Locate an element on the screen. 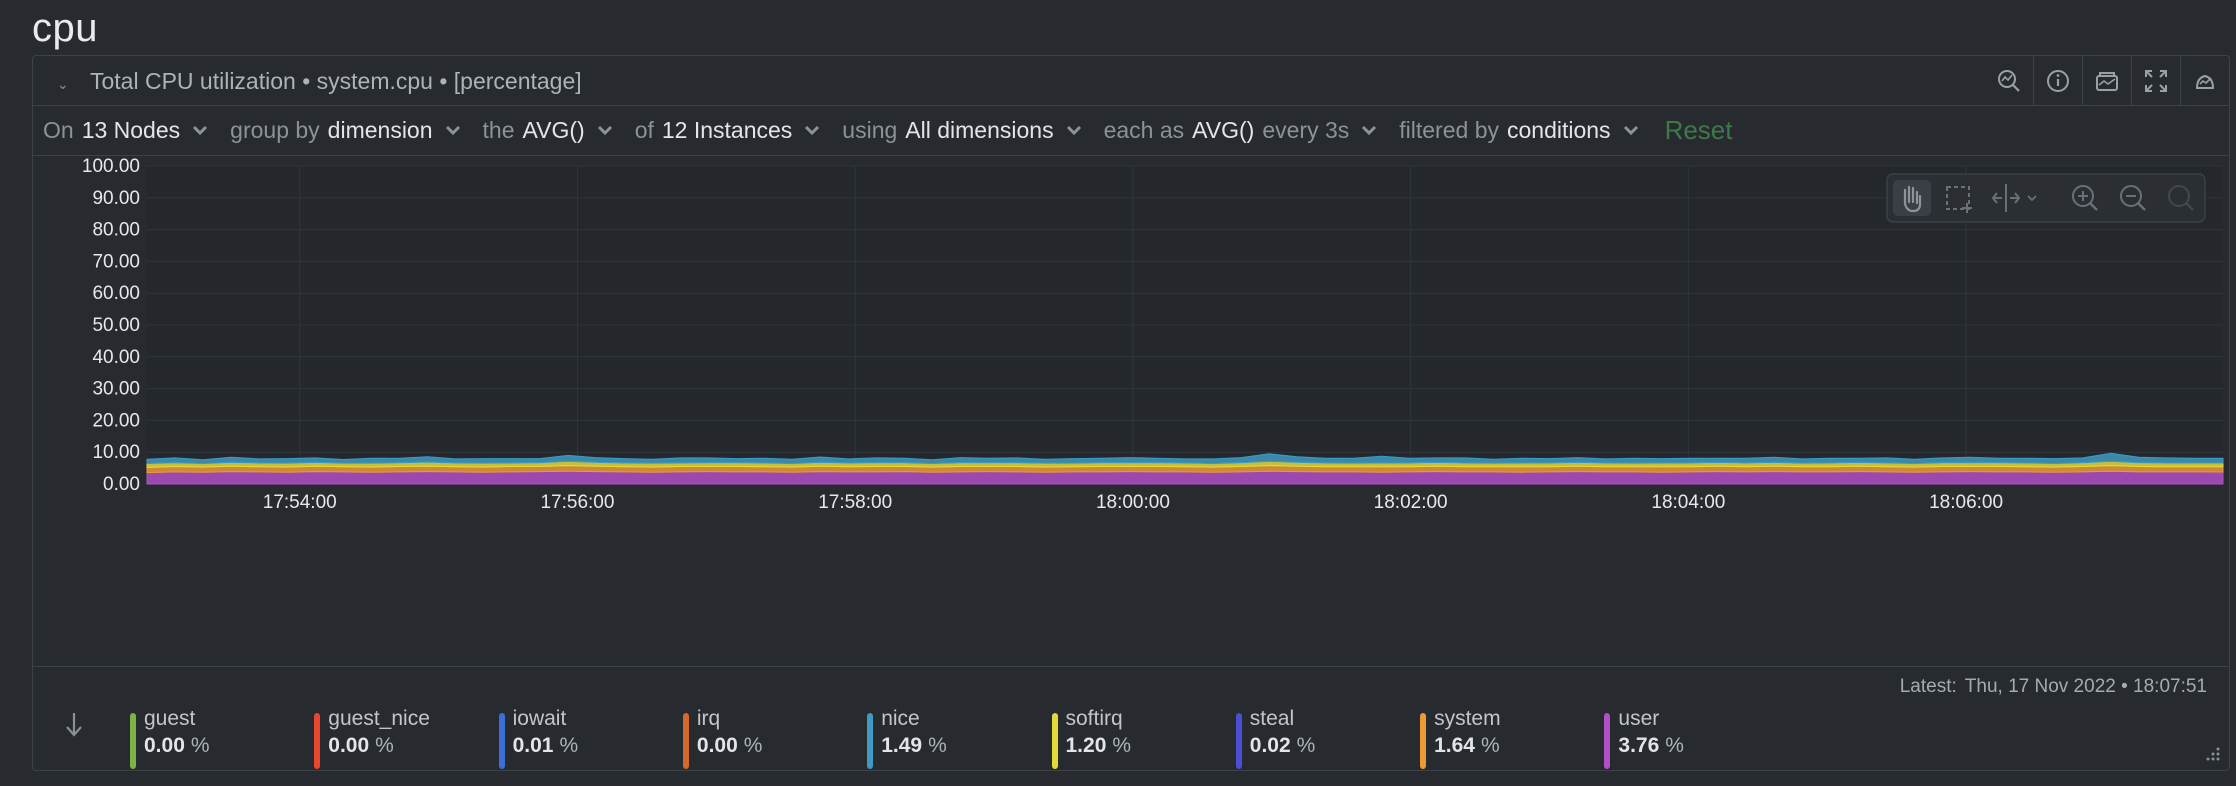 Image resolution: width=2236 pixels, height=786 pixels. legend-name: user is located at coordinates (1639, 718).